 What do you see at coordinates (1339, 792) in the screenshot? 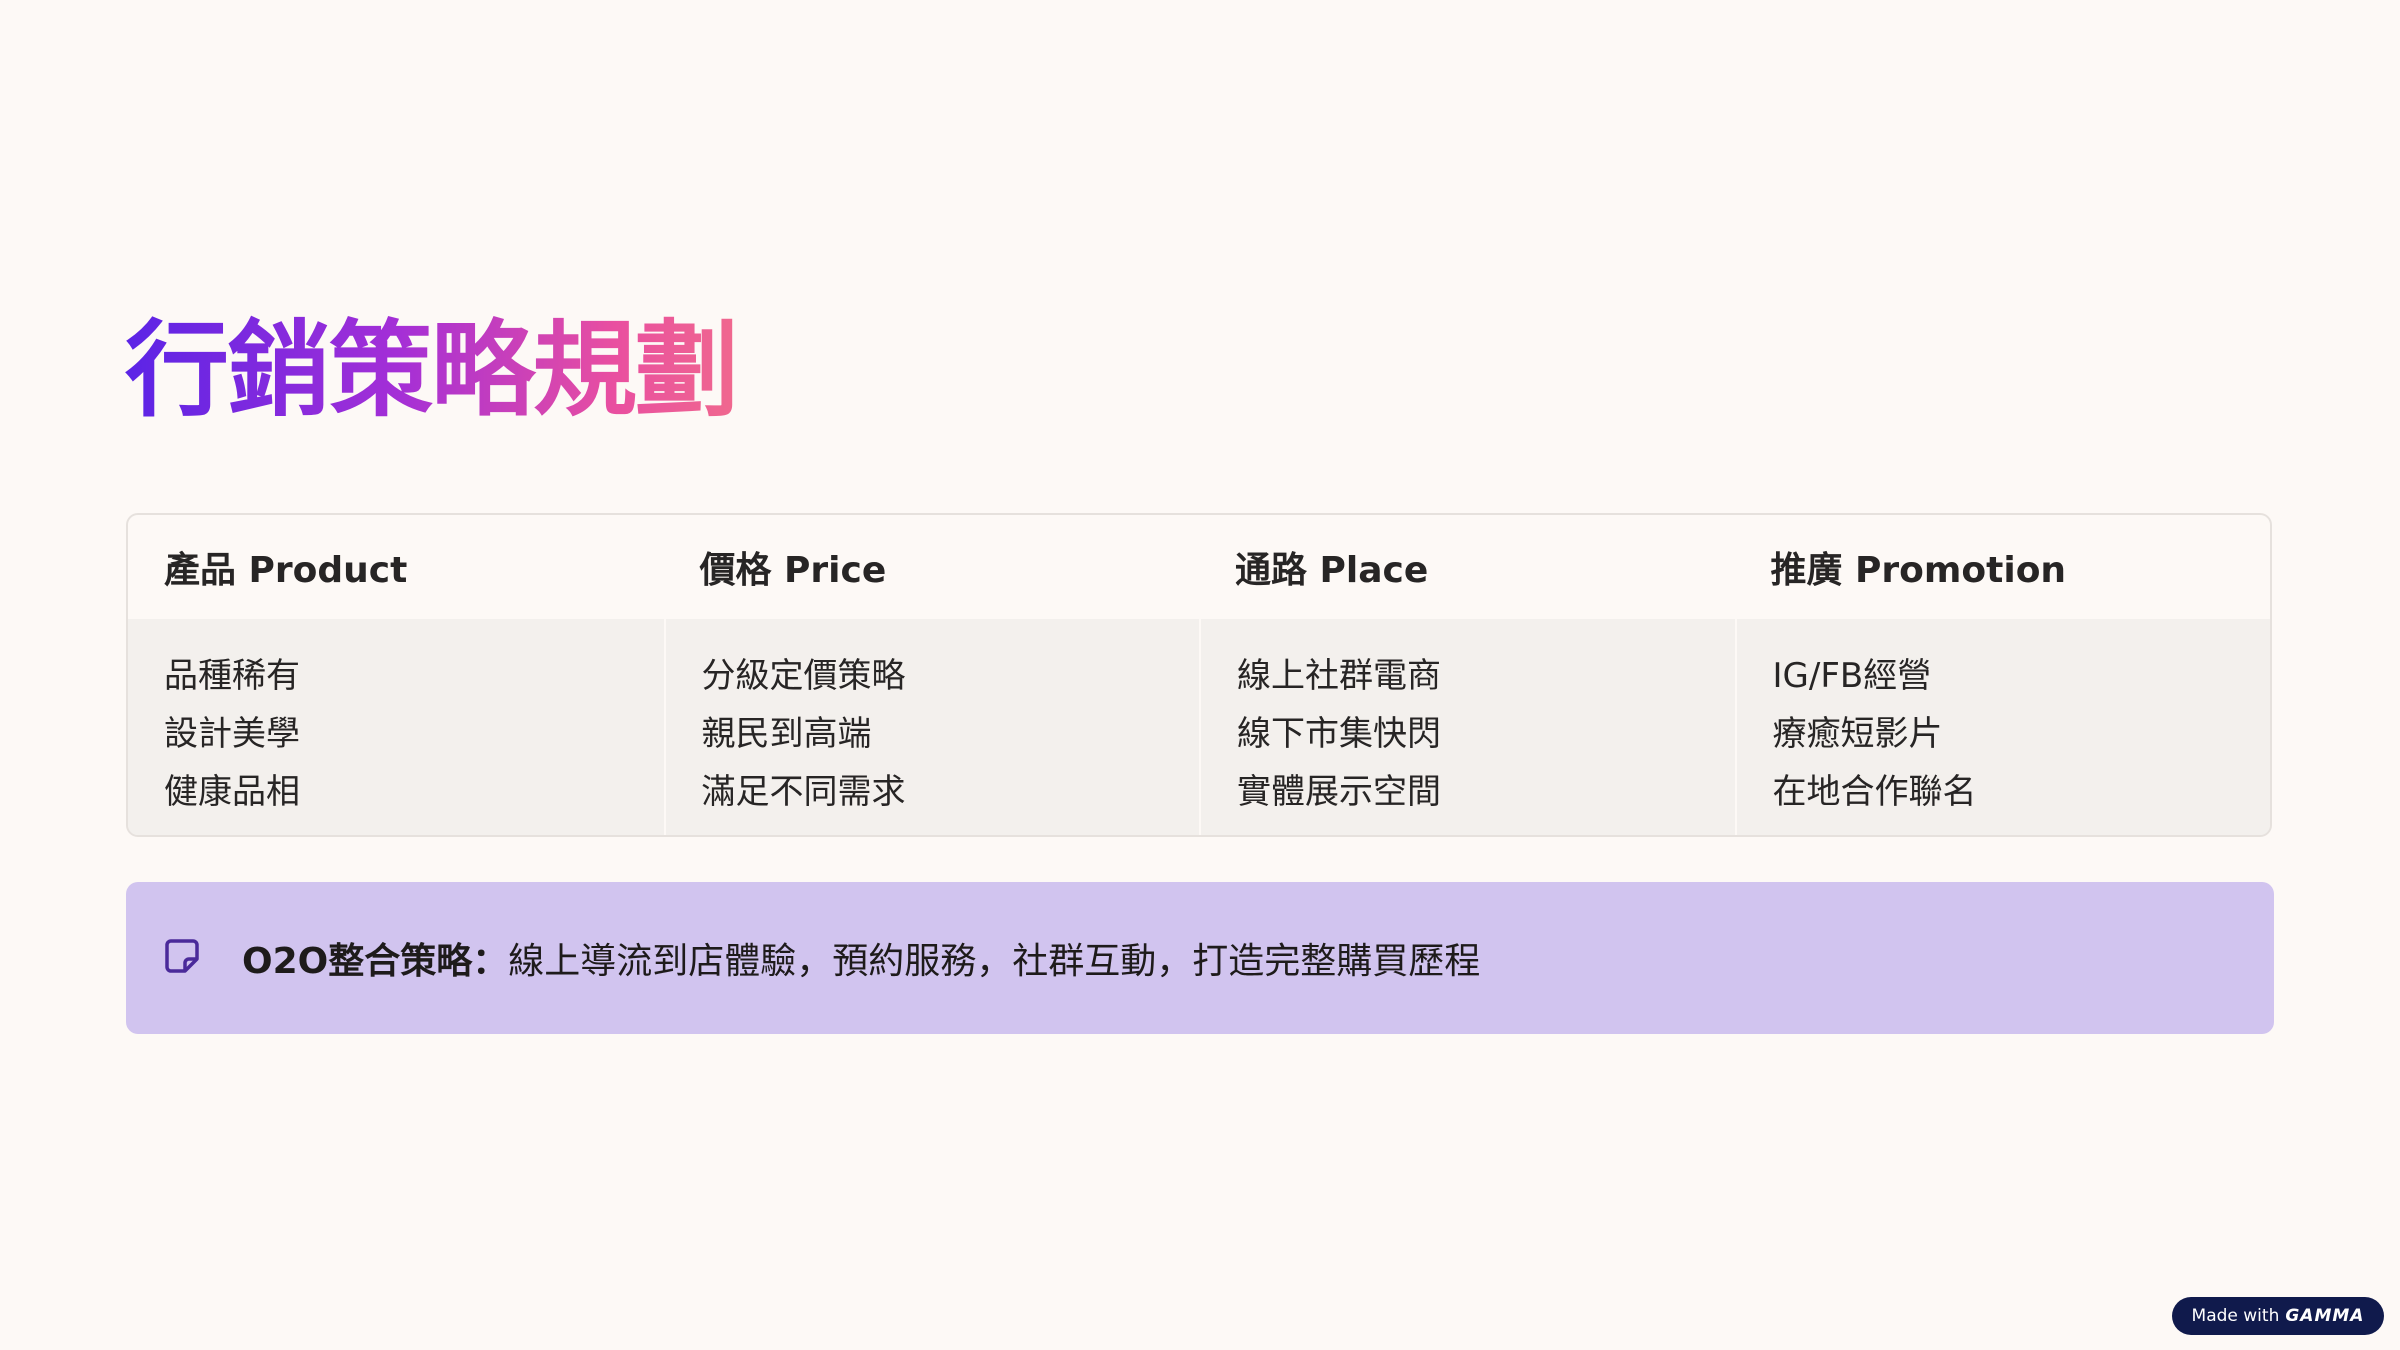
I see `list-item: 實體展示空間` at bounding box center [1339, 792].